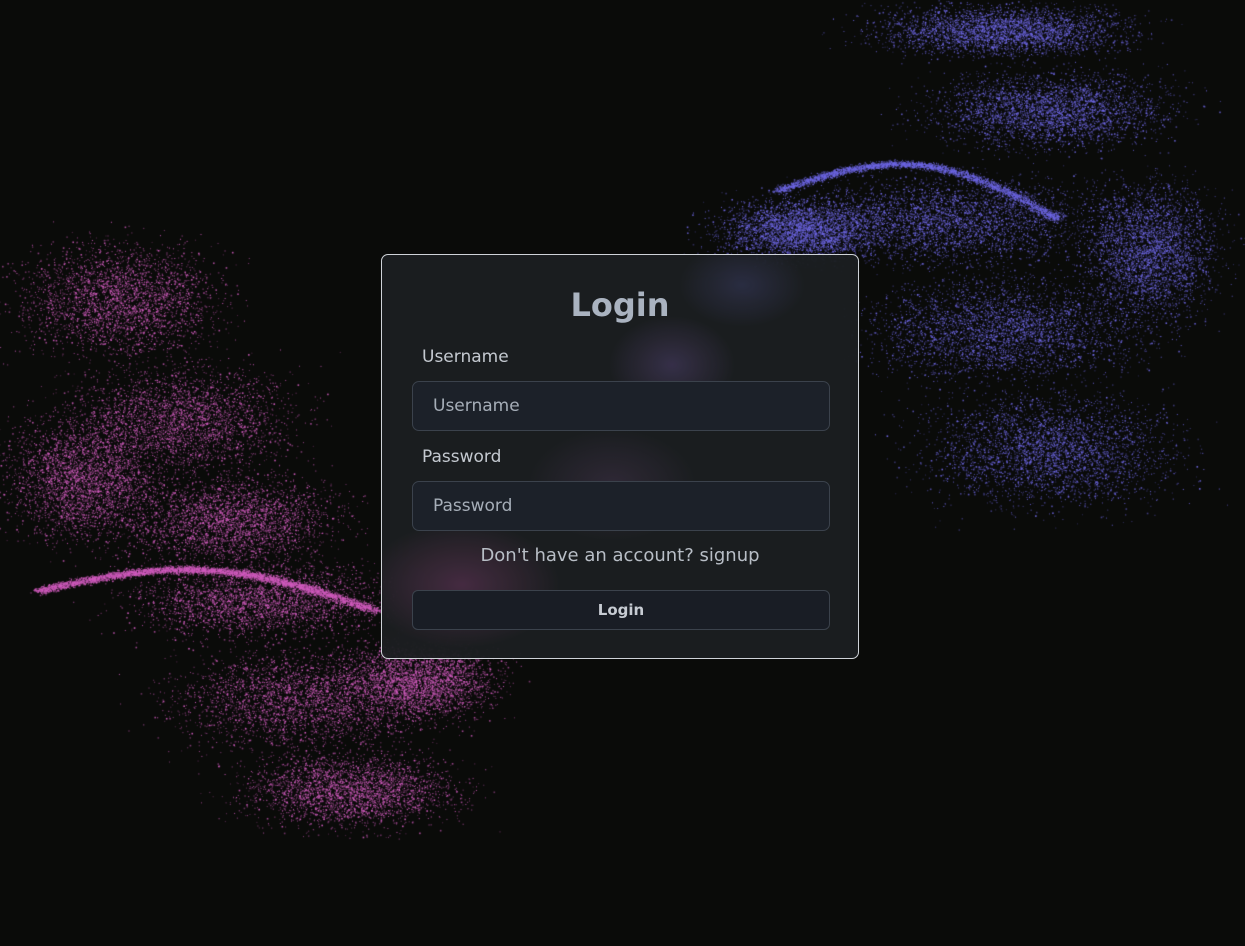 This screenshot has height=946, width=1245. What do you see at coordinates (621, 506) in the screenshot?
I see `password-input` at bounding box center [621, 506].